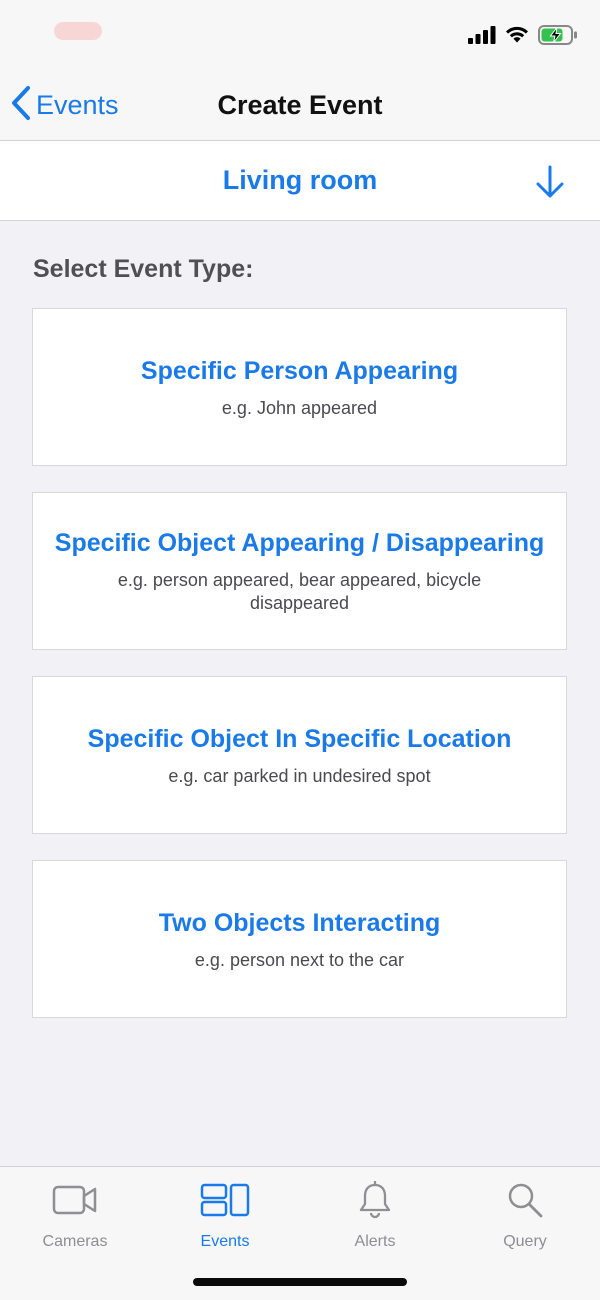 The height and width of the screenshot is (1300, 600). Describe the element at coordinates (525, 1221) in the screenshot. I see `tab-query: Query` at that location.